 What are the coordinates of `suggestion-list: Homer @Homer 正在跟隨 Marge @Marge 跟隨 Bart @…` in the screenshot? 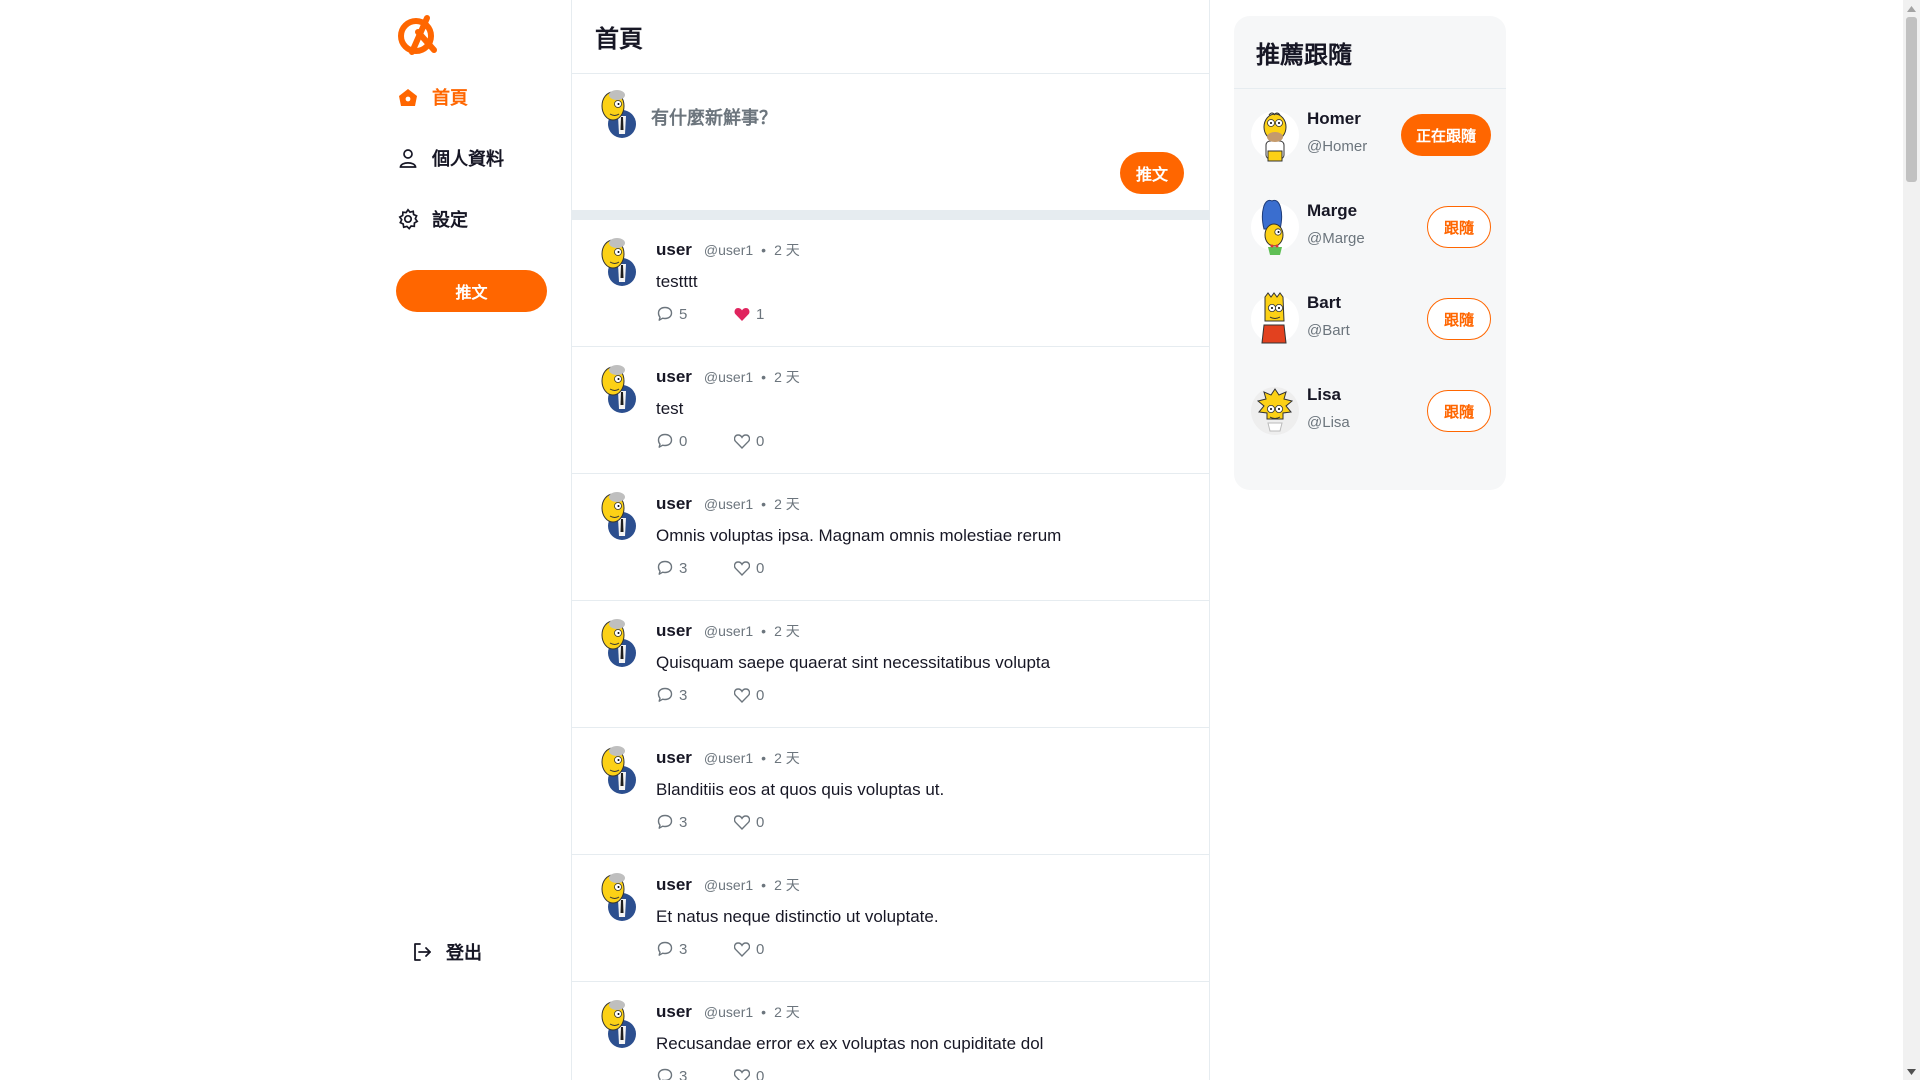 It's located at (1370, 273).